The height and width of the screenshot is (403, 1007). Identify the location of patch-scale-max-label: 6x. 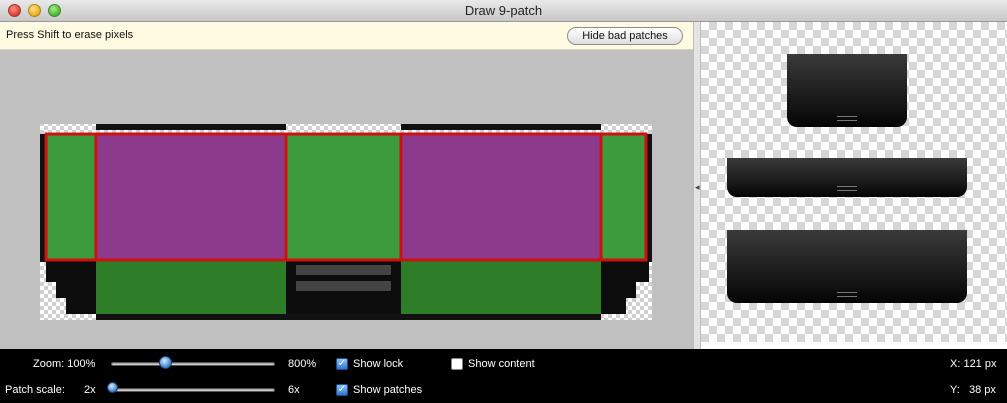
(294, 390).